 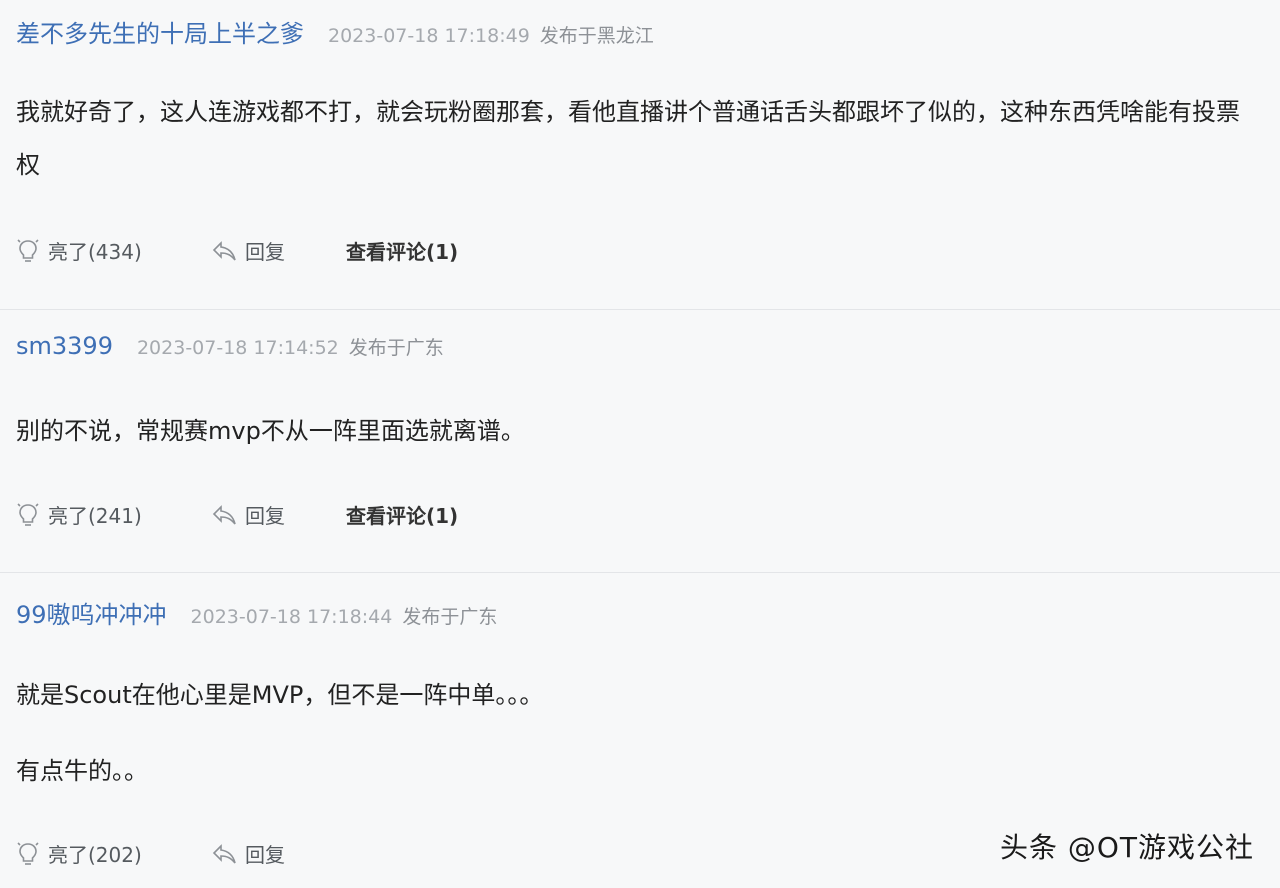 I want to click on comment-meta: 99嗷呜冲冲冲 2023-07-18 17:18:44 发布于广东, so click(x=256, y=612).